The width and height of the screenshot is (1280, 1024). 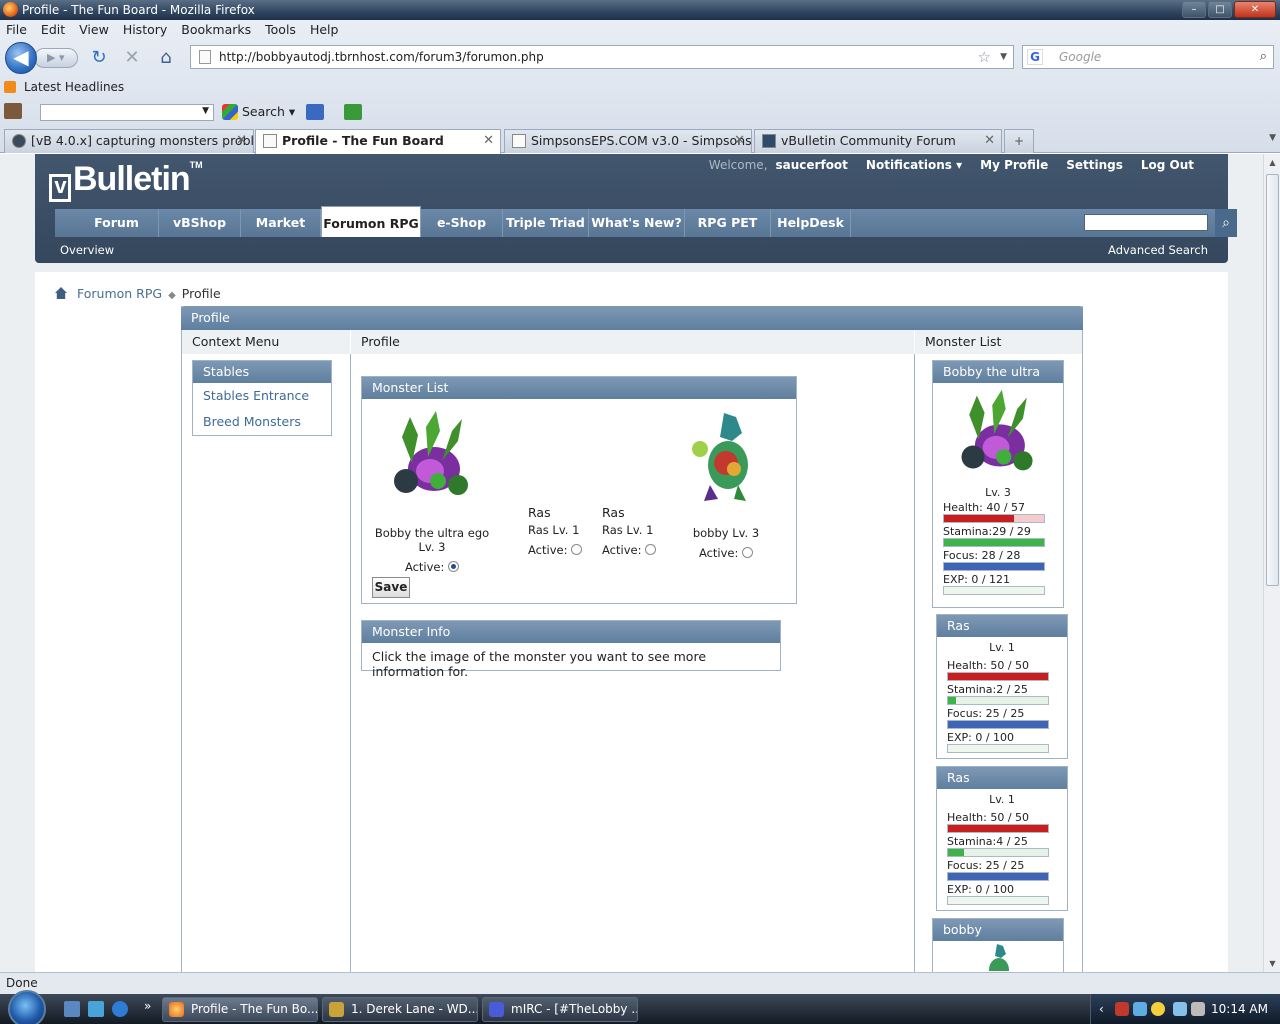 I want to click on nav-market: Market, so click(x=281, y=223).